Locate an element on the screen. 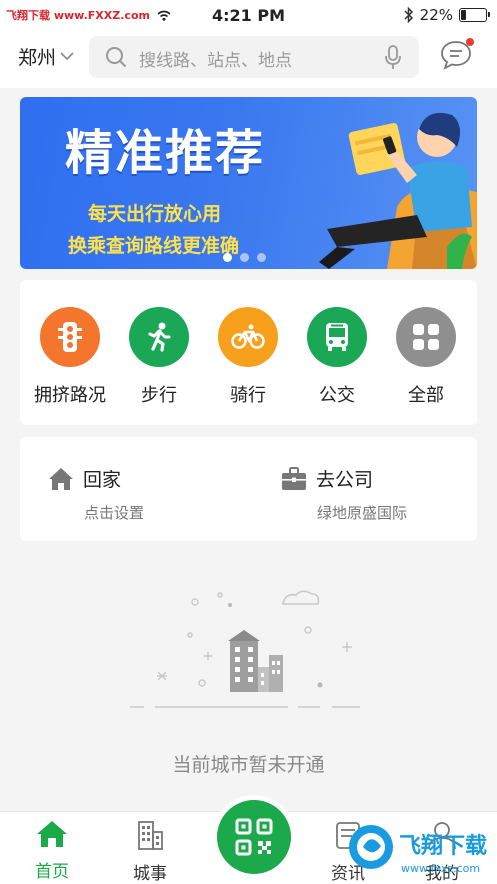  bicycle-icon is located at coordinates (248, 337).